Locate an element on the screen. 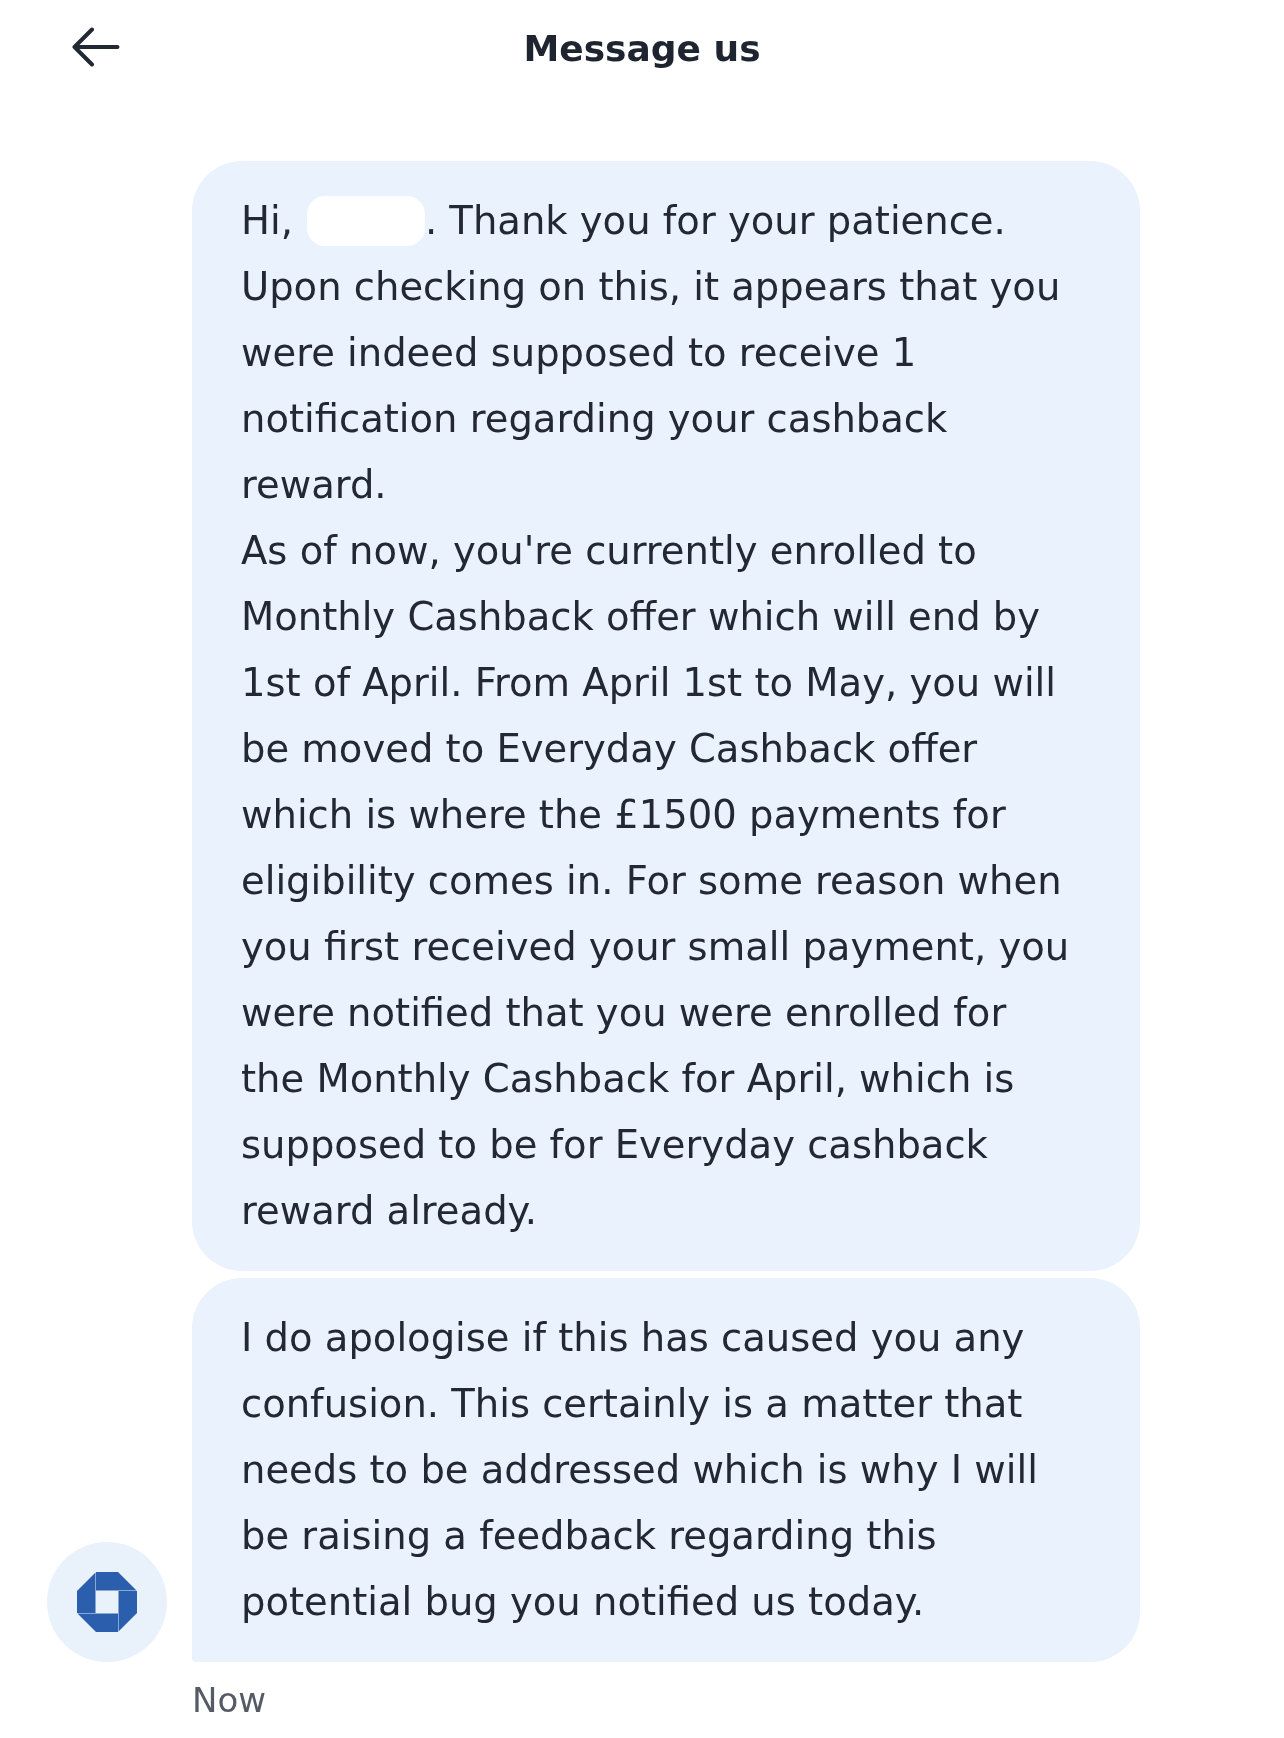 Image resolution: width=1284 pixels, height=1738 pixels. message-text: I do apologise if this has caused you any confusion. This certainly is a matter that needs to be addressed which is why I will be raising a feedback regarding this potential bug you notified us today. is located at coordinates (640, 1470).